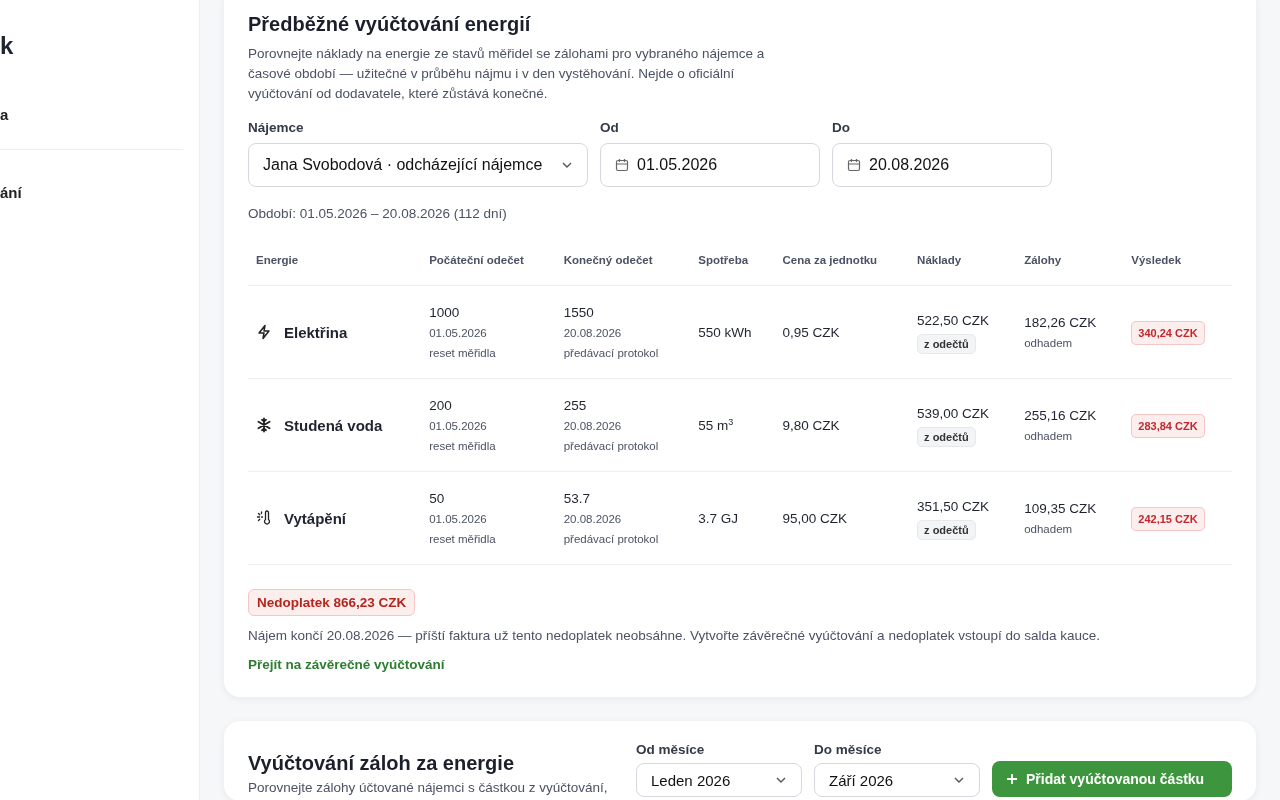  What do you see at coordinates (725, 332) in the screenshot?
I see `usage-value: 550 kWh` at bounding box center [725, 332].